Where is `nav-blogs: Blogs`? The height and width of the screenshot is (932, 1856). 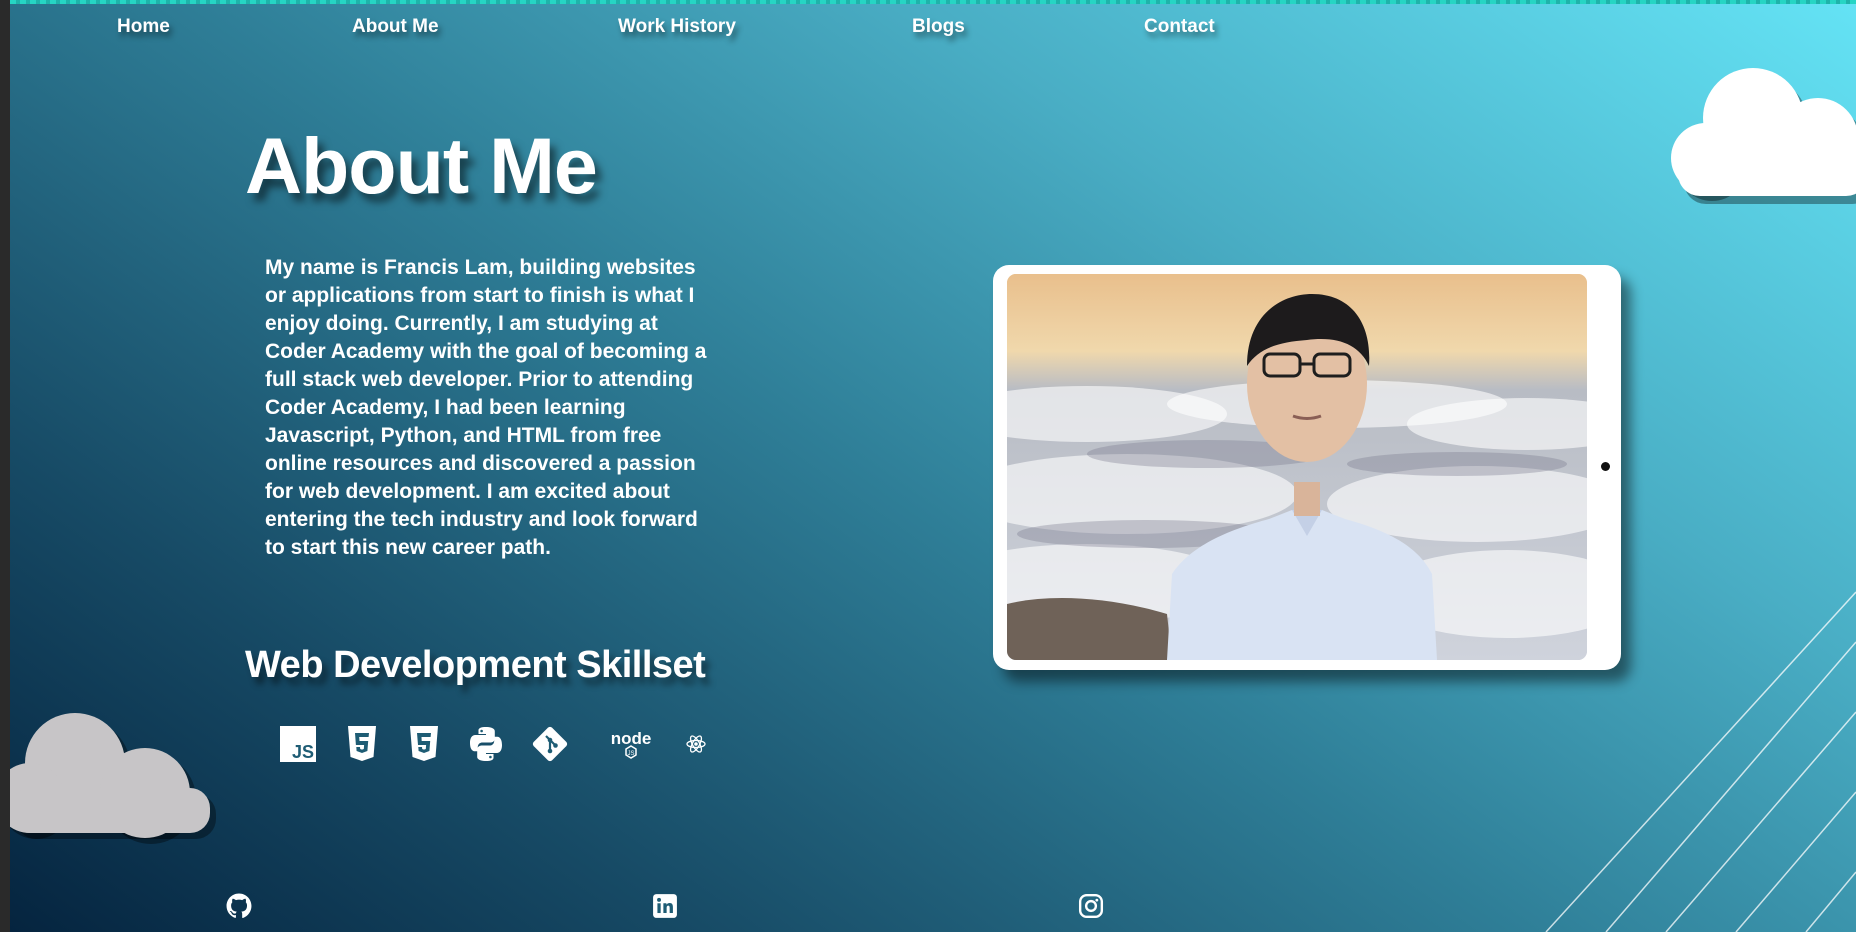 nav-blogs: Blogs is located at coordinates (938, 27).